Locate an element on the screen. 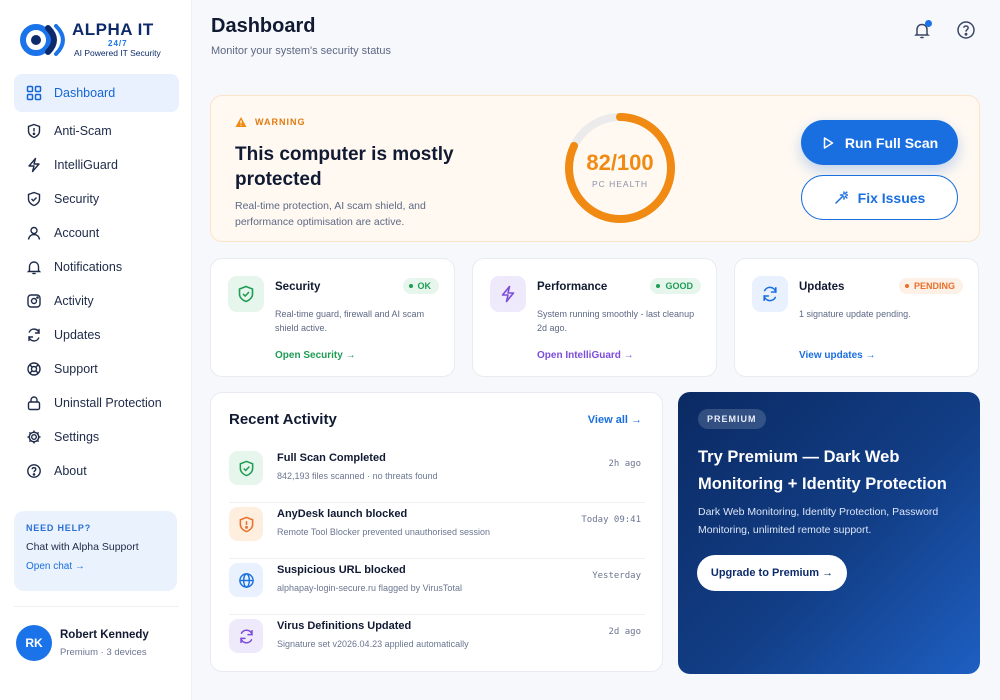  status-badge: PENDING is located at coordinates (930, 286).